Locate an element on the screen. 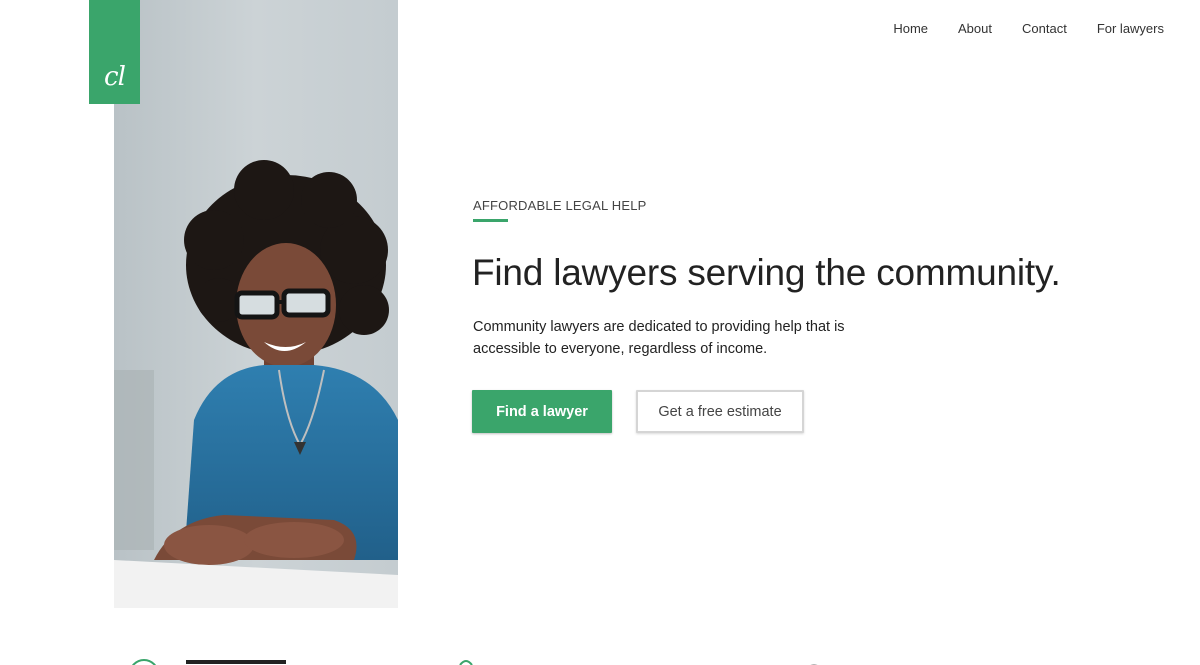 This screenshot has height=665, width=1200. hero-headline: Find lawyers serving the community. is located at coordinates (766, 272).